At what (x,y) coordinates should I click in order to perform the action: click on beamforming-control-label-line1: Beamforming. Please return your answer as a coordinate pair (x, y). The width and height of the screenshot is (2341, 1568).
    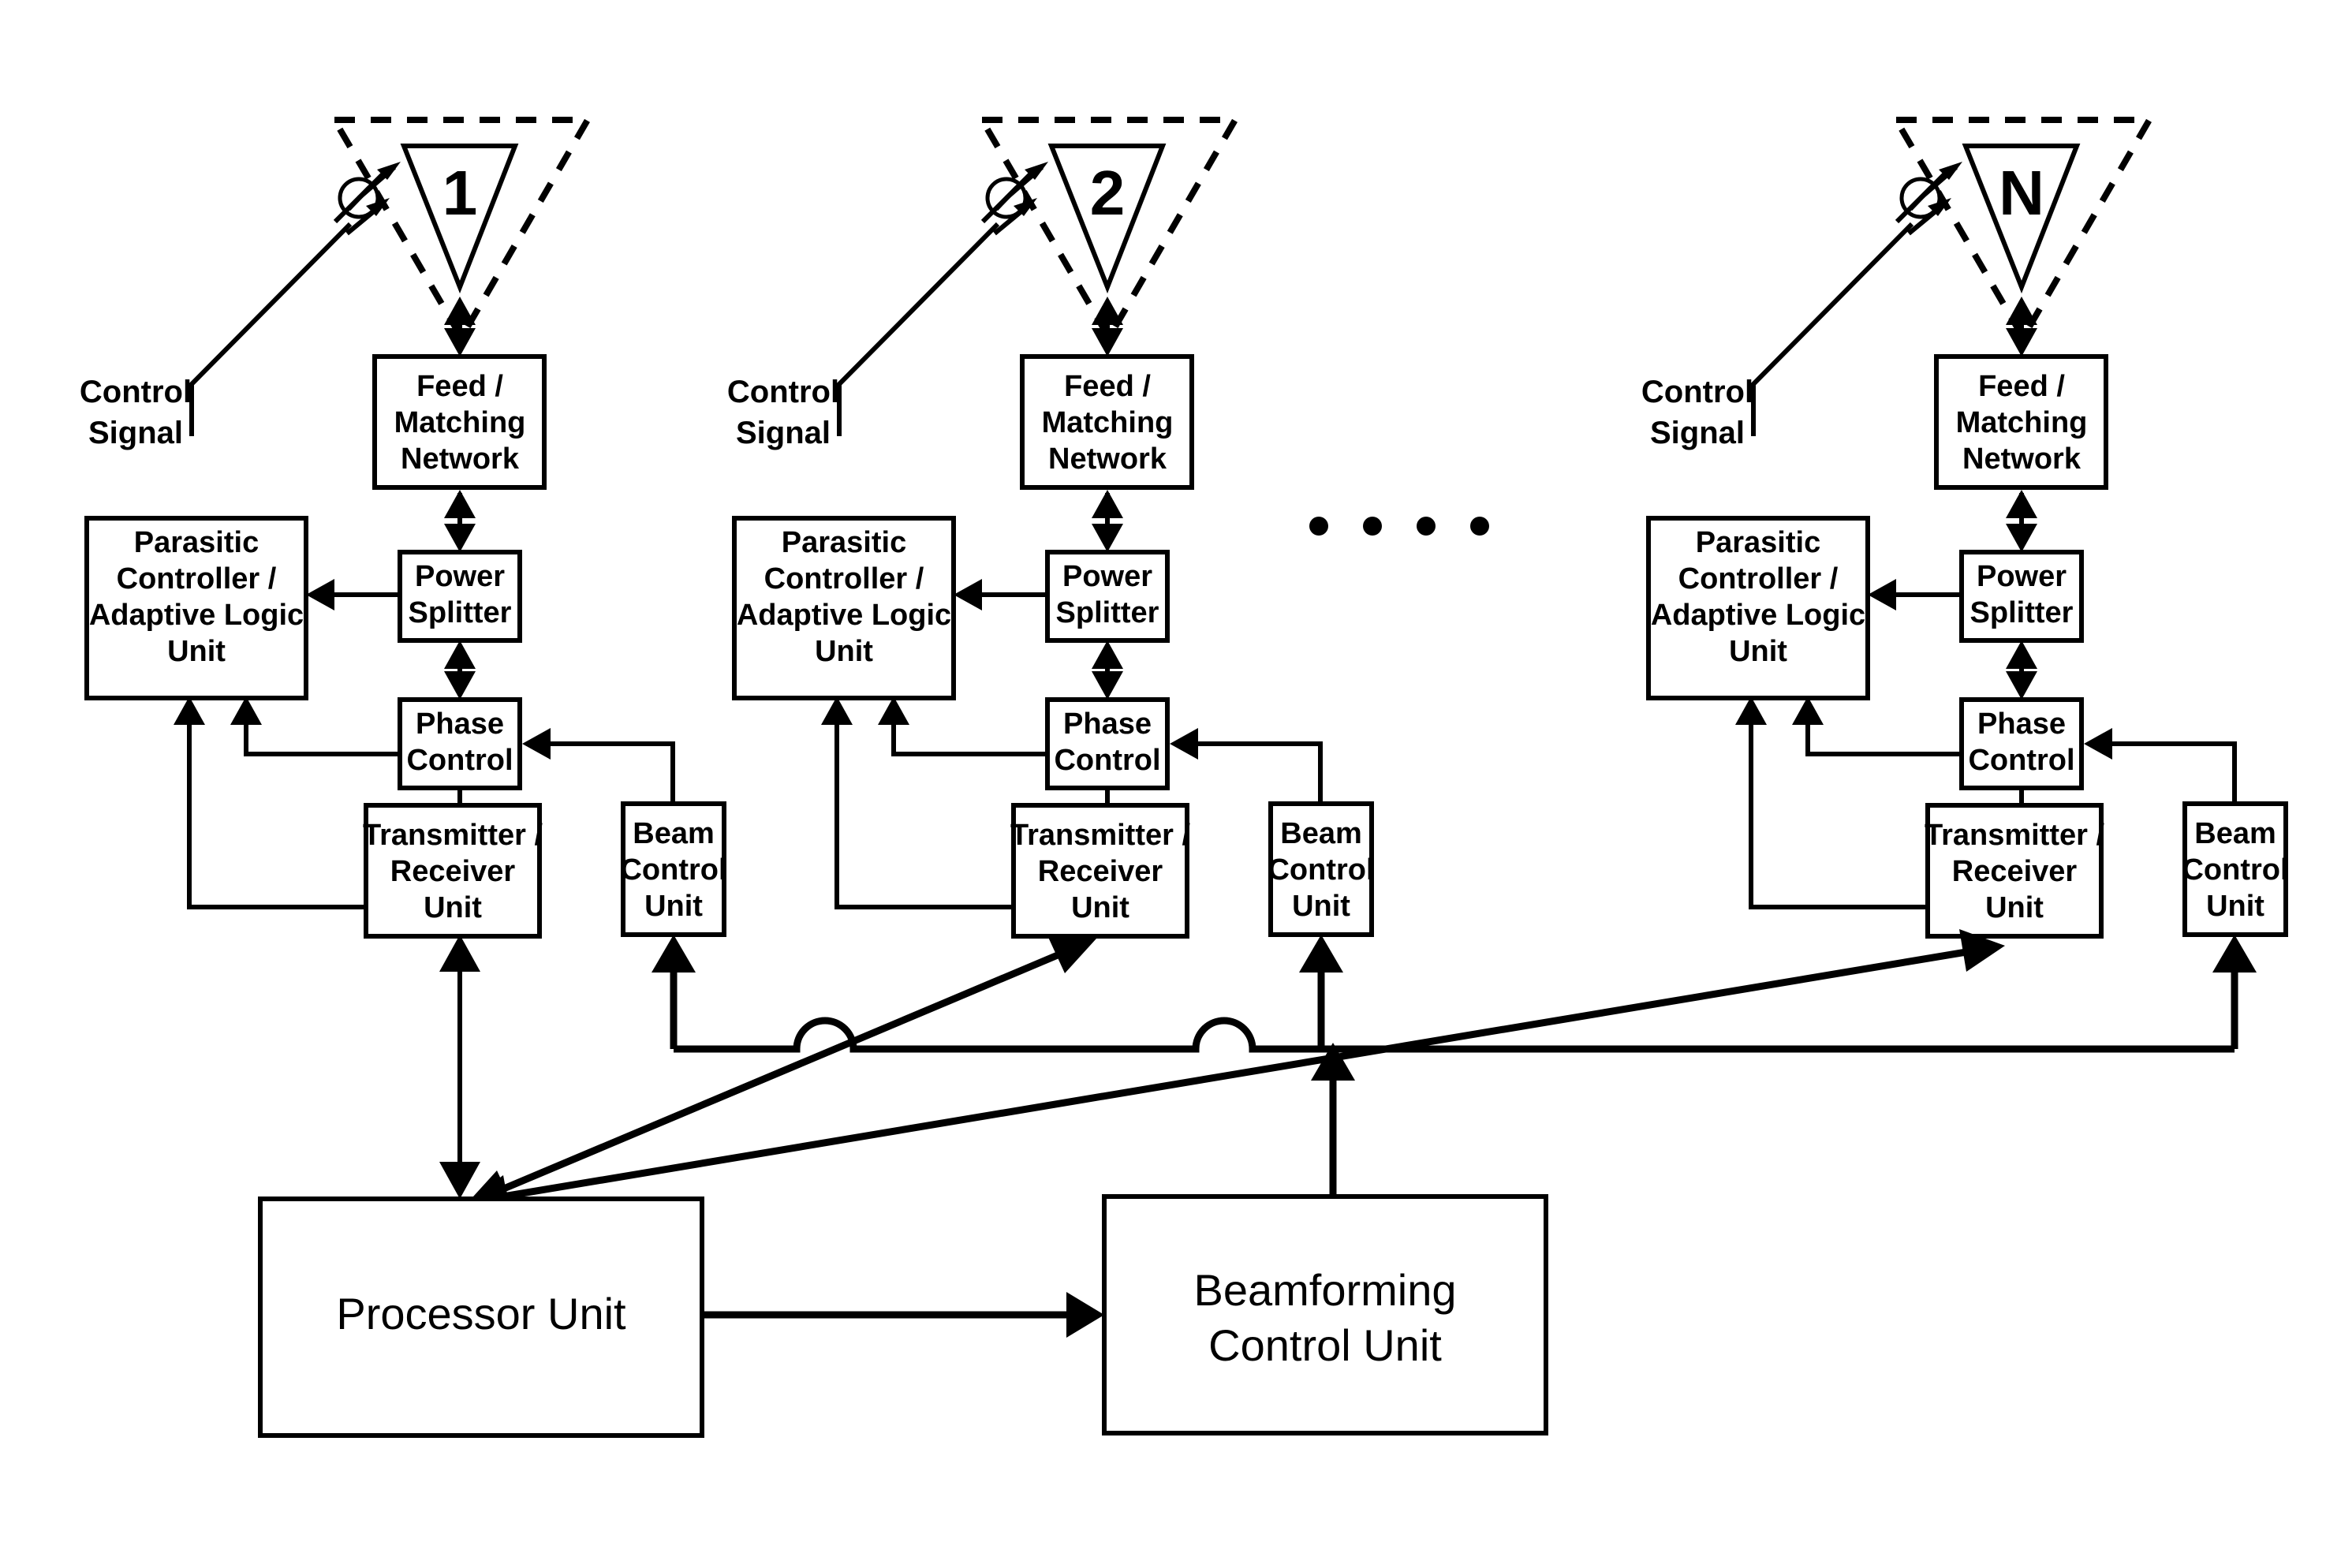
    Looking at the image, I should click on (1324, 1290).